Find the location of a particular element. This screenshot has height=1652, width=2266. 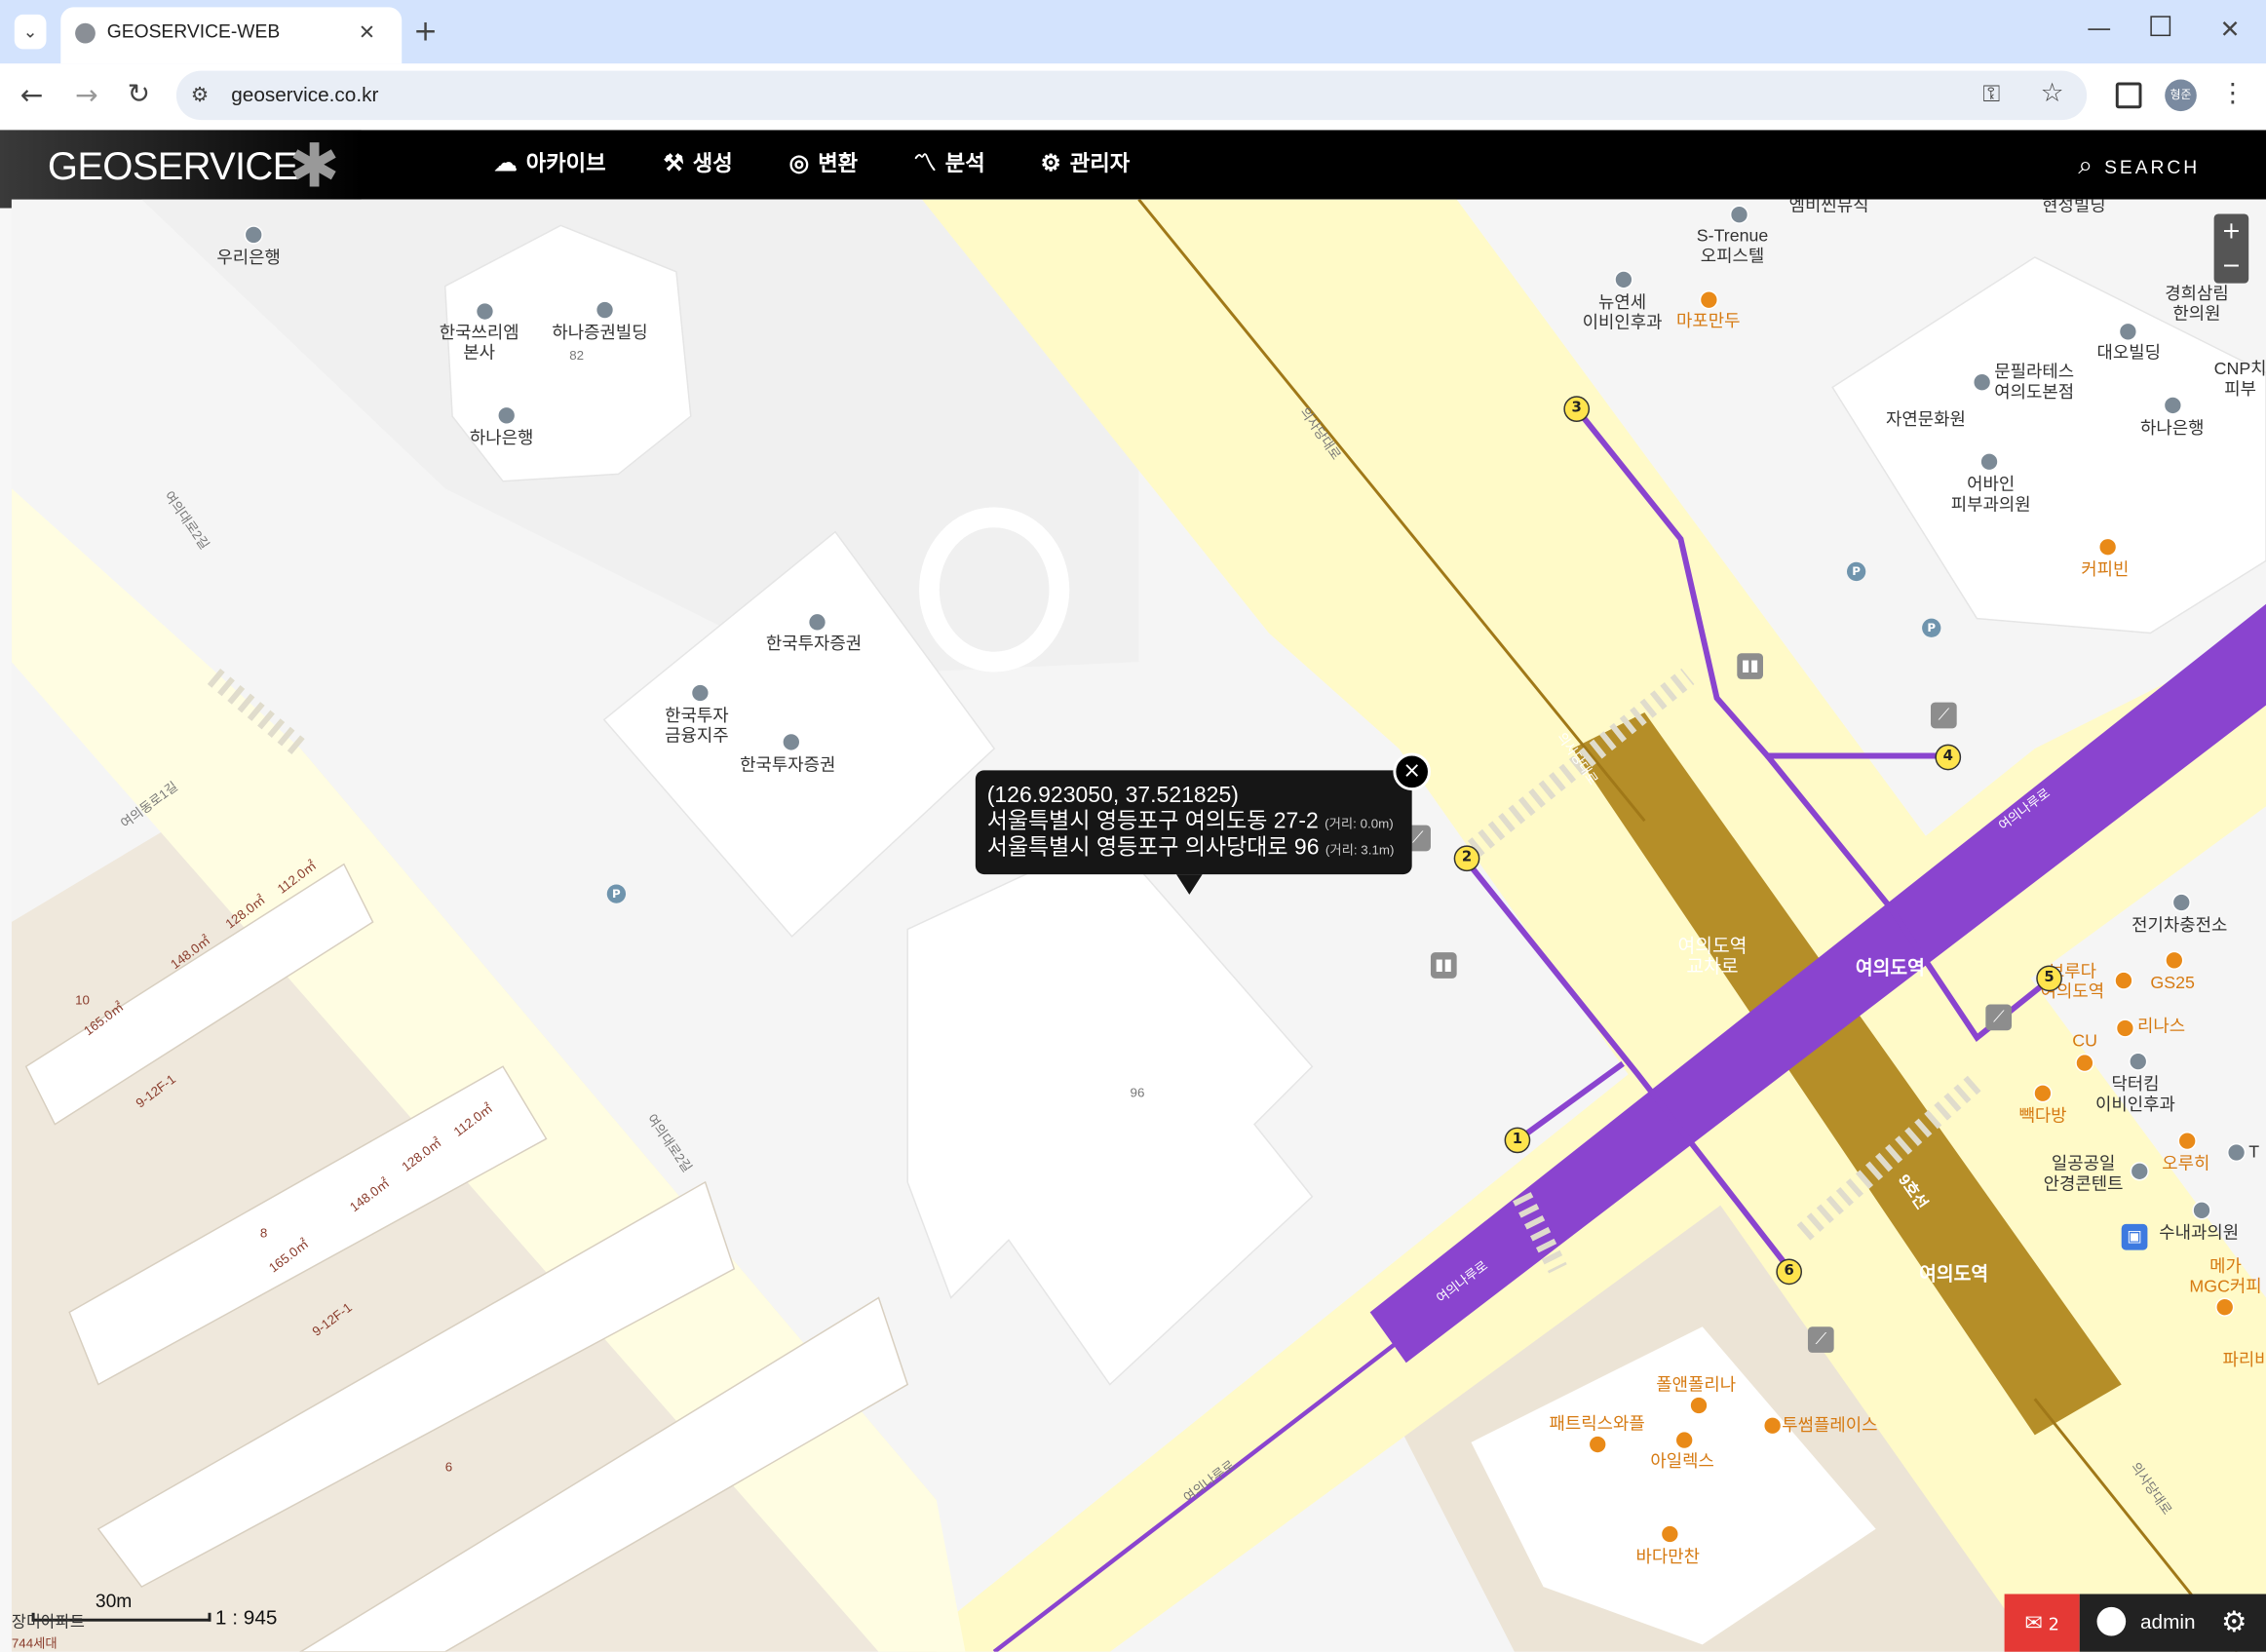

bookmark-star-icon: ☆ is located at coordinates (2052, 94).